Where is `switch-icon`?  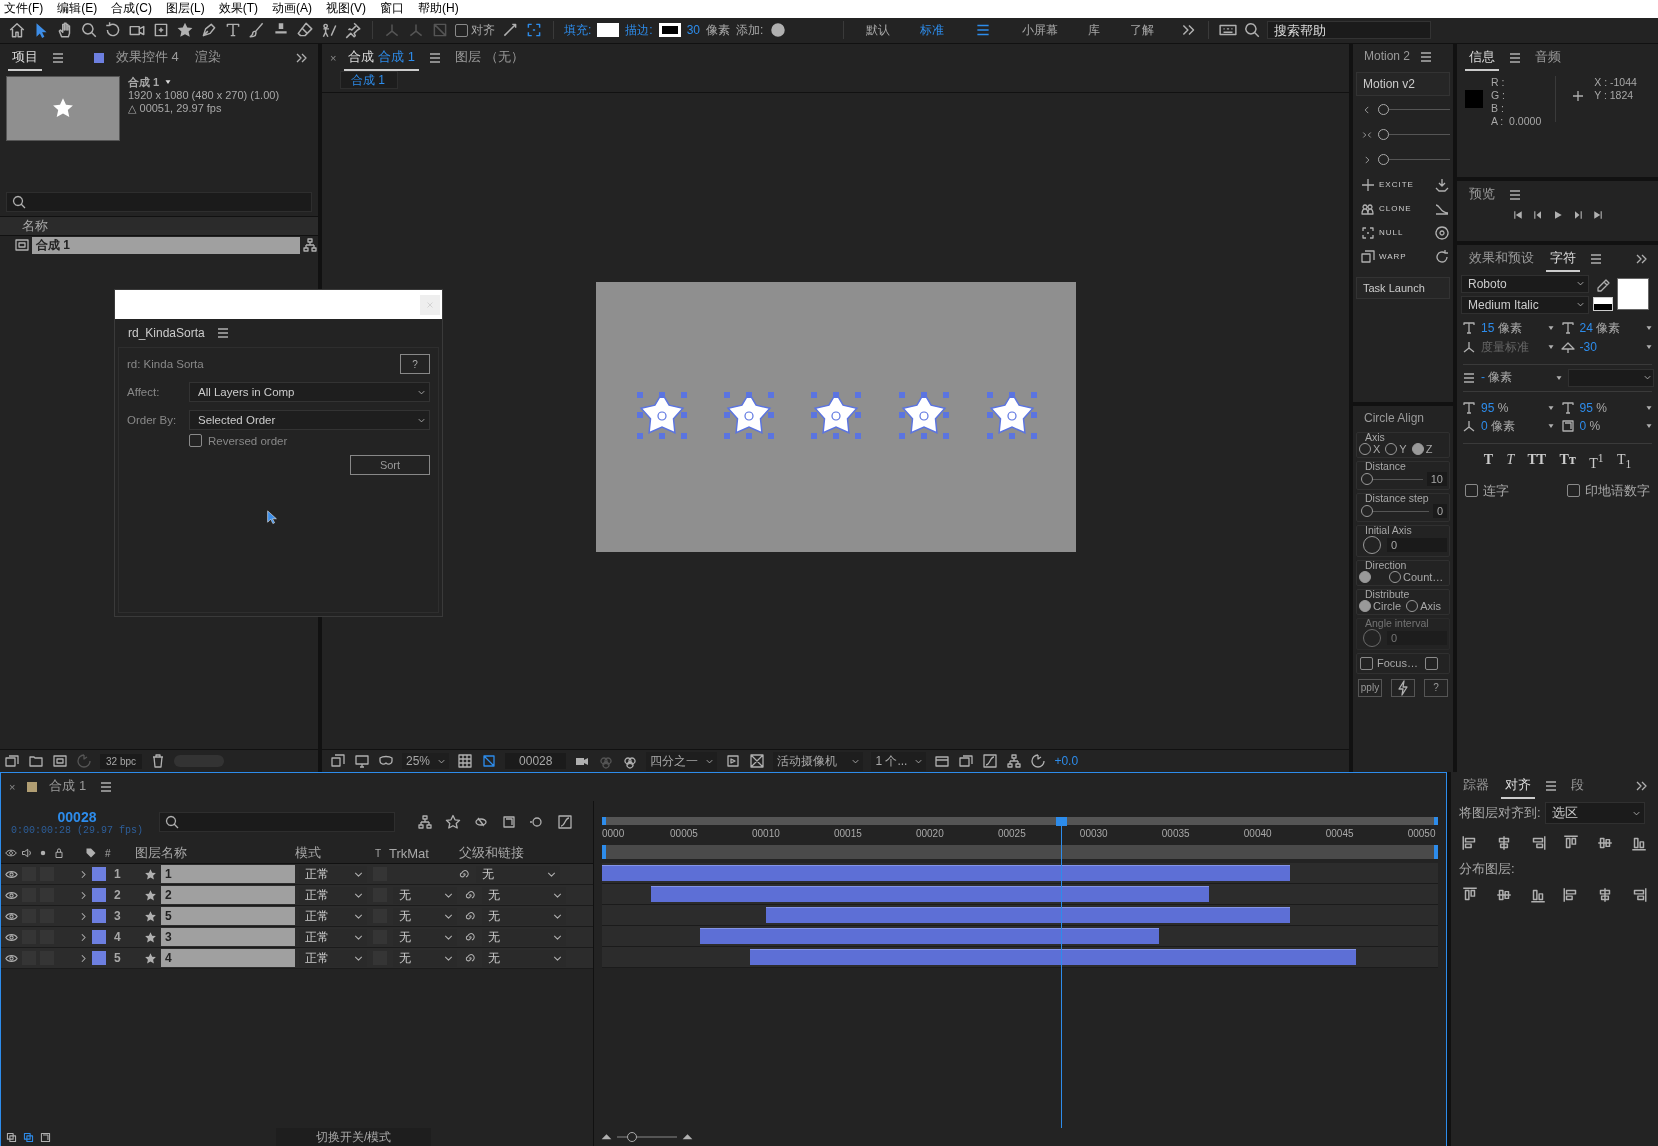
switch-icon is located at coordinates (11, 1137).